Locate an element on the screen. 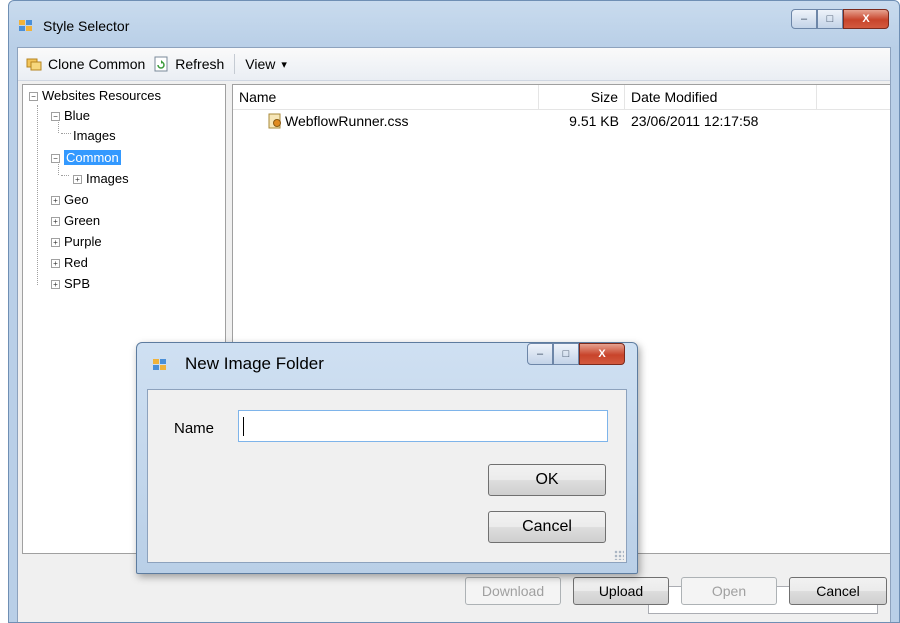 Image resolution: width=900 pixels, height=623 pixels. css-file-icon is located at coordinates (275, 121).